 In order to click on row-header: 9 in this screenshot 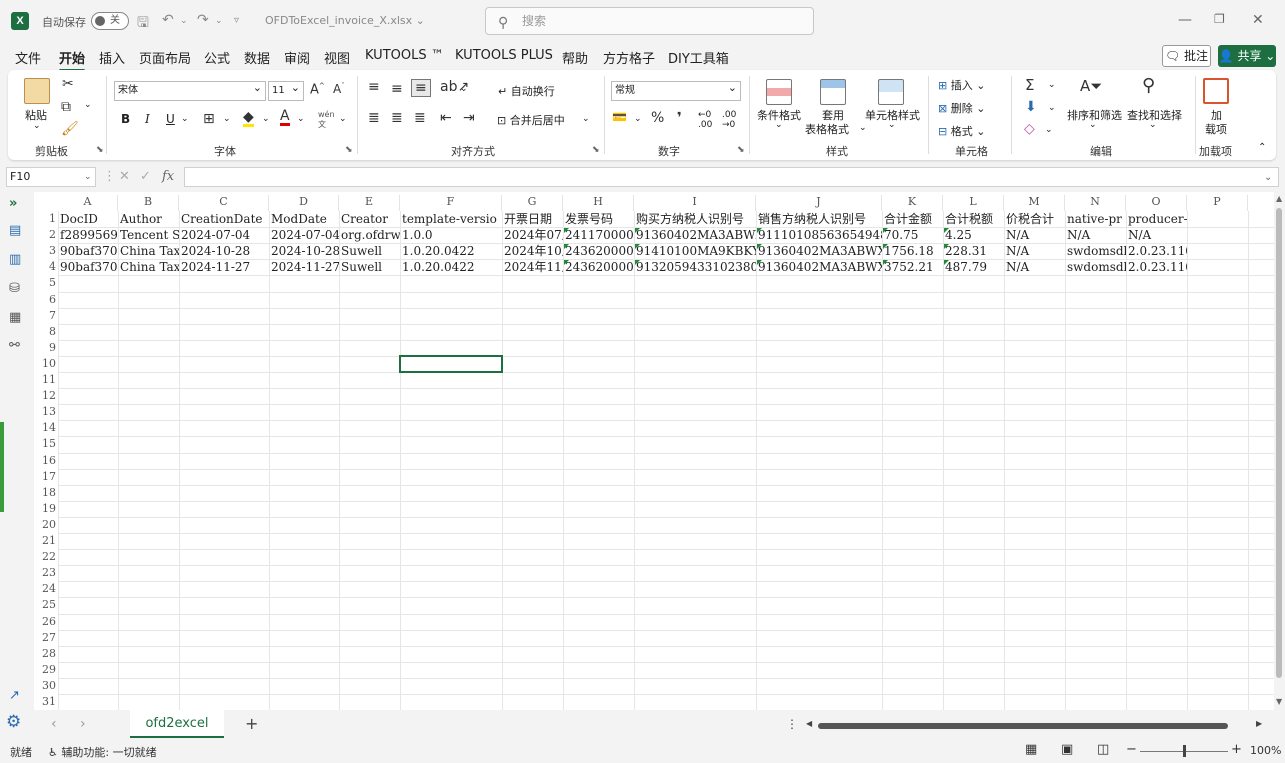, I will do `click(46, 348)`.